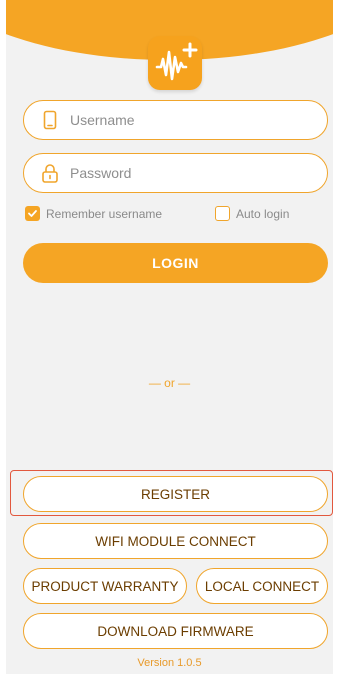 The height and width of the screenshot is (674, 337). I want to click on product-warranty-button: PRODUCT WARRANTY, so click(105, 586).